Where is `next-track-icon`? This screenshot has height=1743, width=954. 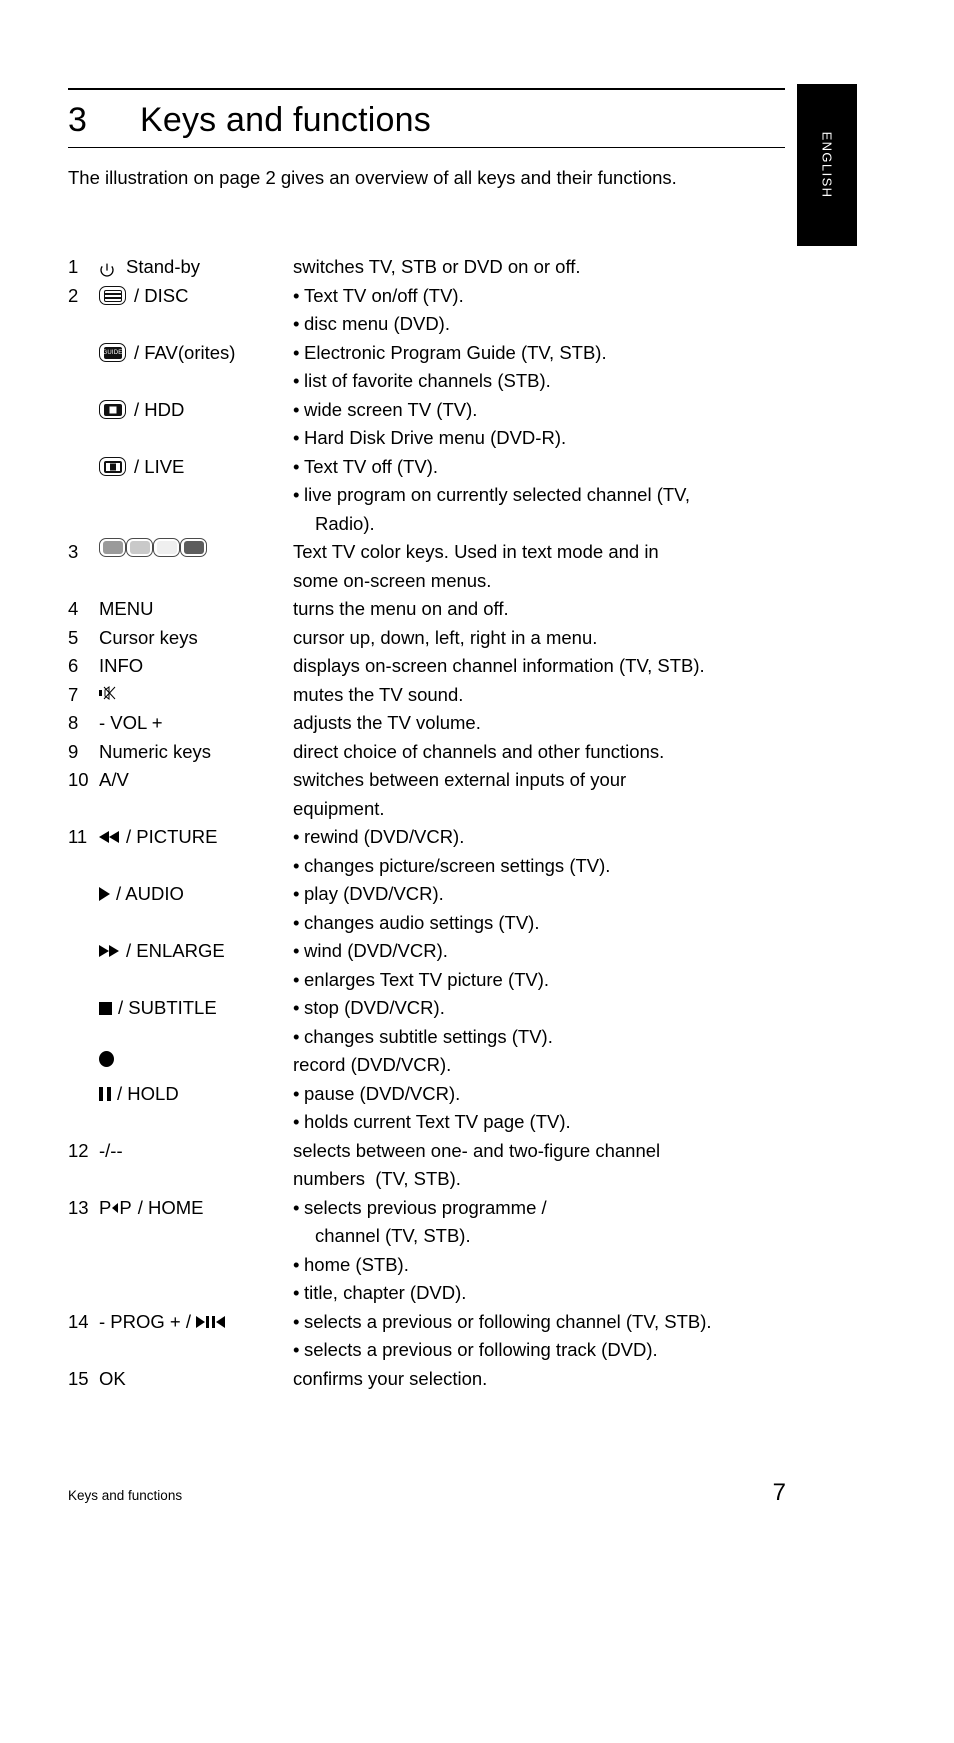
next-track-icon is located at coordinates (203, 1321).